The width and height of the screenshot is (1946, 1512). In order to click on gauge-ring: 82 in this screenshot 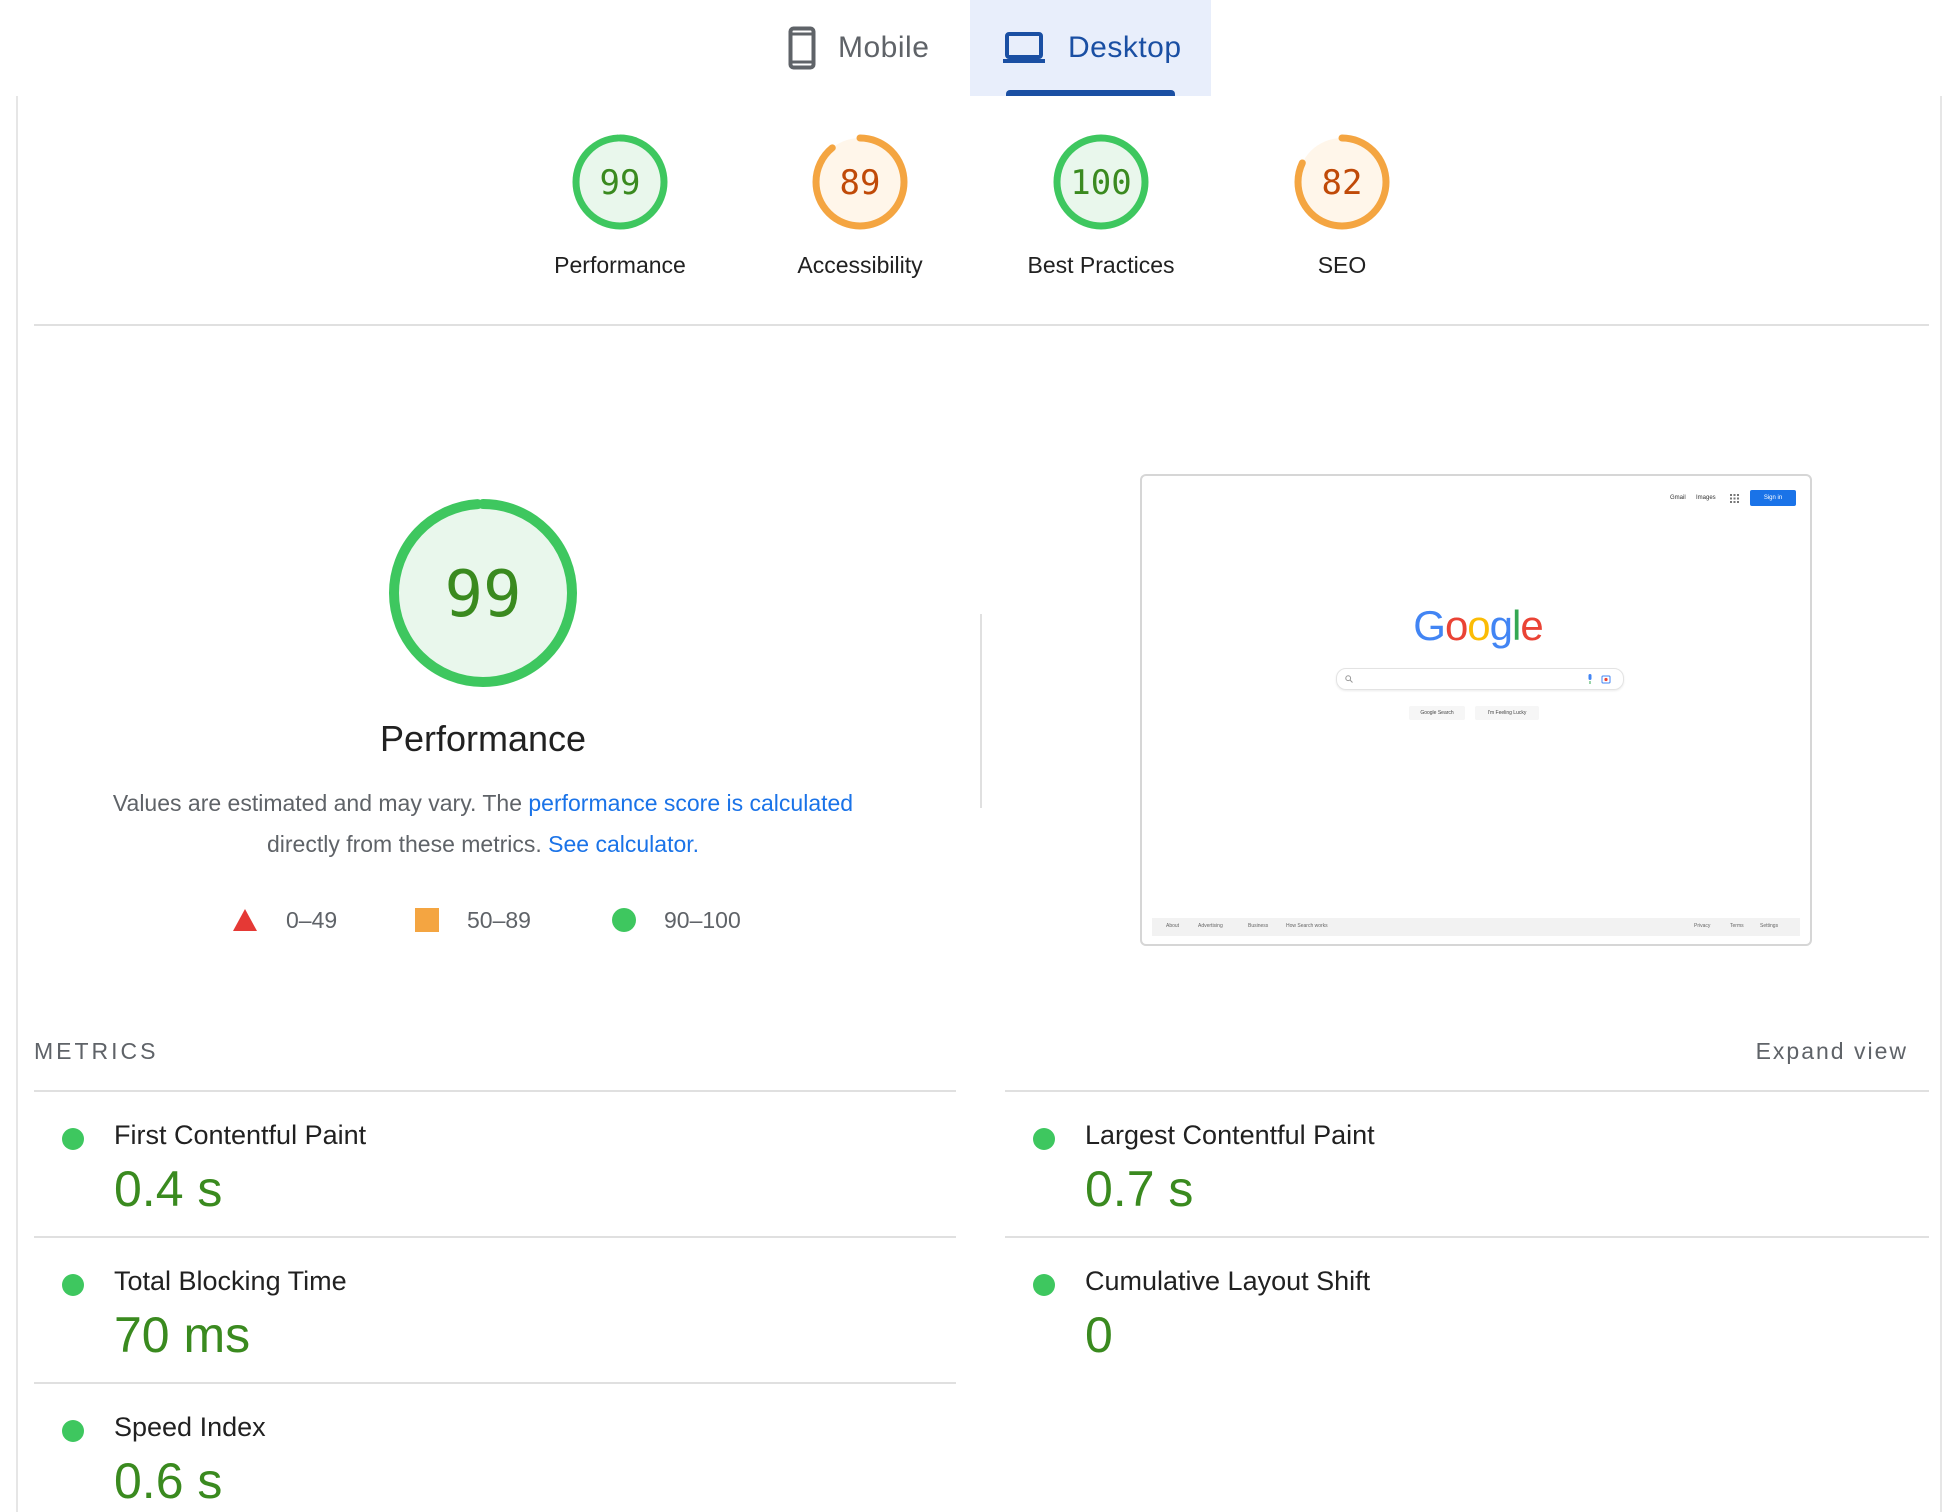, I will do `click(1342, 182)`.